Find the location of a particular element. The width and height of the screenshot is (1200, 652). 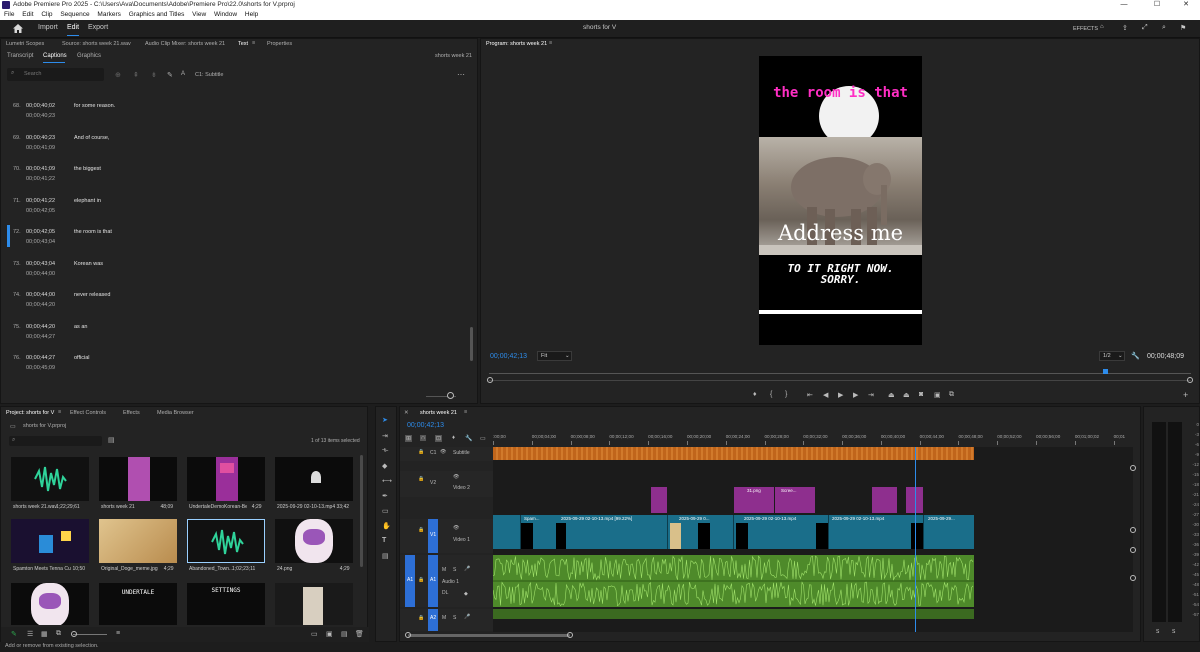

nest-toggle-icon: ⊞ is located at coordinates (409, 438).